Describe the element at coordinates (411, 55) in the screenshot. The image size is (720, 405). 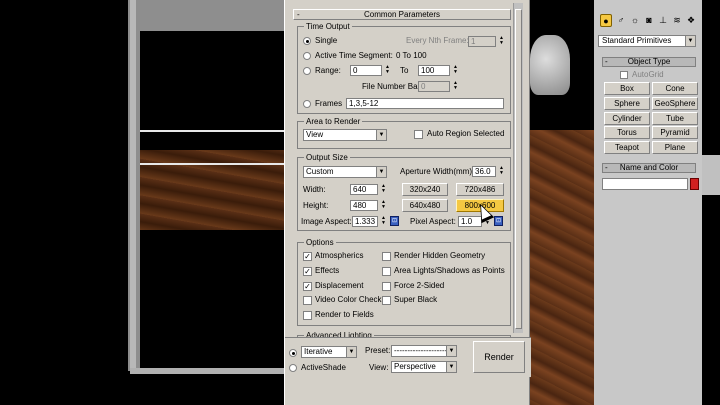
I see `active-range-text: 0 To 100` at that location.